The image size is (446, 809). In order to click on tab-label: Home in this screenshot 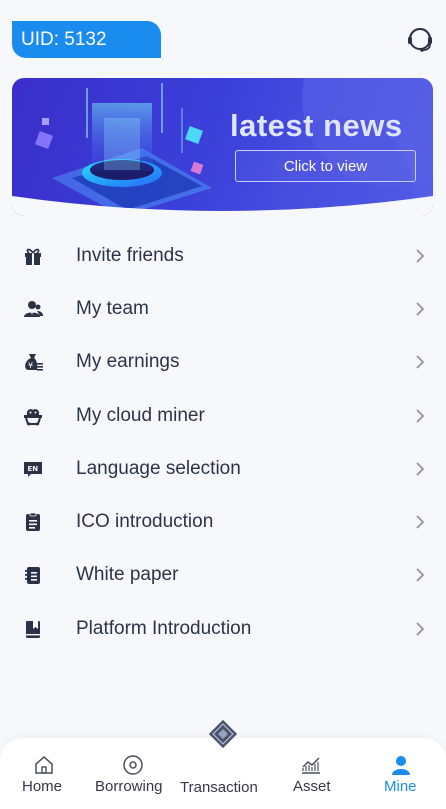, I will do `click(42, 786)`.